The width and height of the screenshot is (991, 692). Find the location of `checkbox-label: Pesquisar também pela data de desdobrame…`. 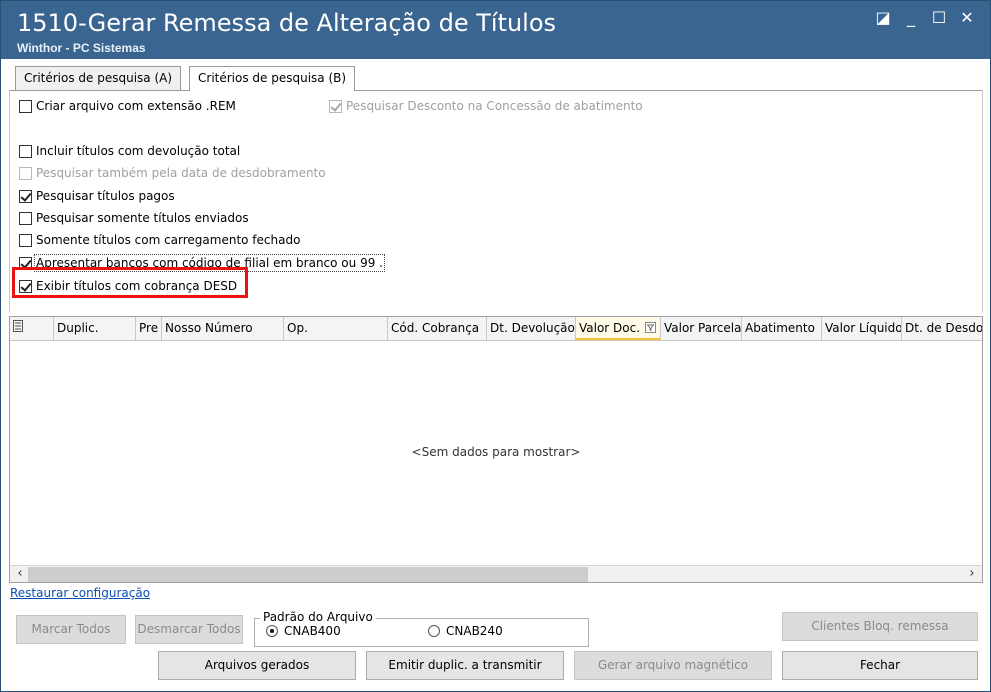

checkbox-label: Pesquisar também pela data de desdobrame… is located at coordinates (181, 173).